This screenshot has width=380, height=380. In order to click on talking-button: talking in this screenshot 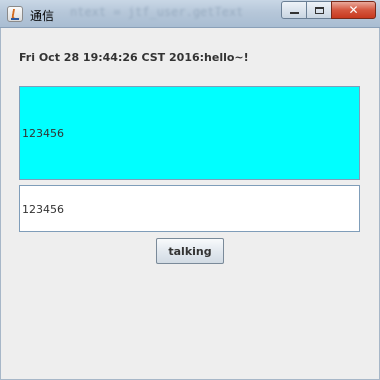, I will do `click(190, 251)`.